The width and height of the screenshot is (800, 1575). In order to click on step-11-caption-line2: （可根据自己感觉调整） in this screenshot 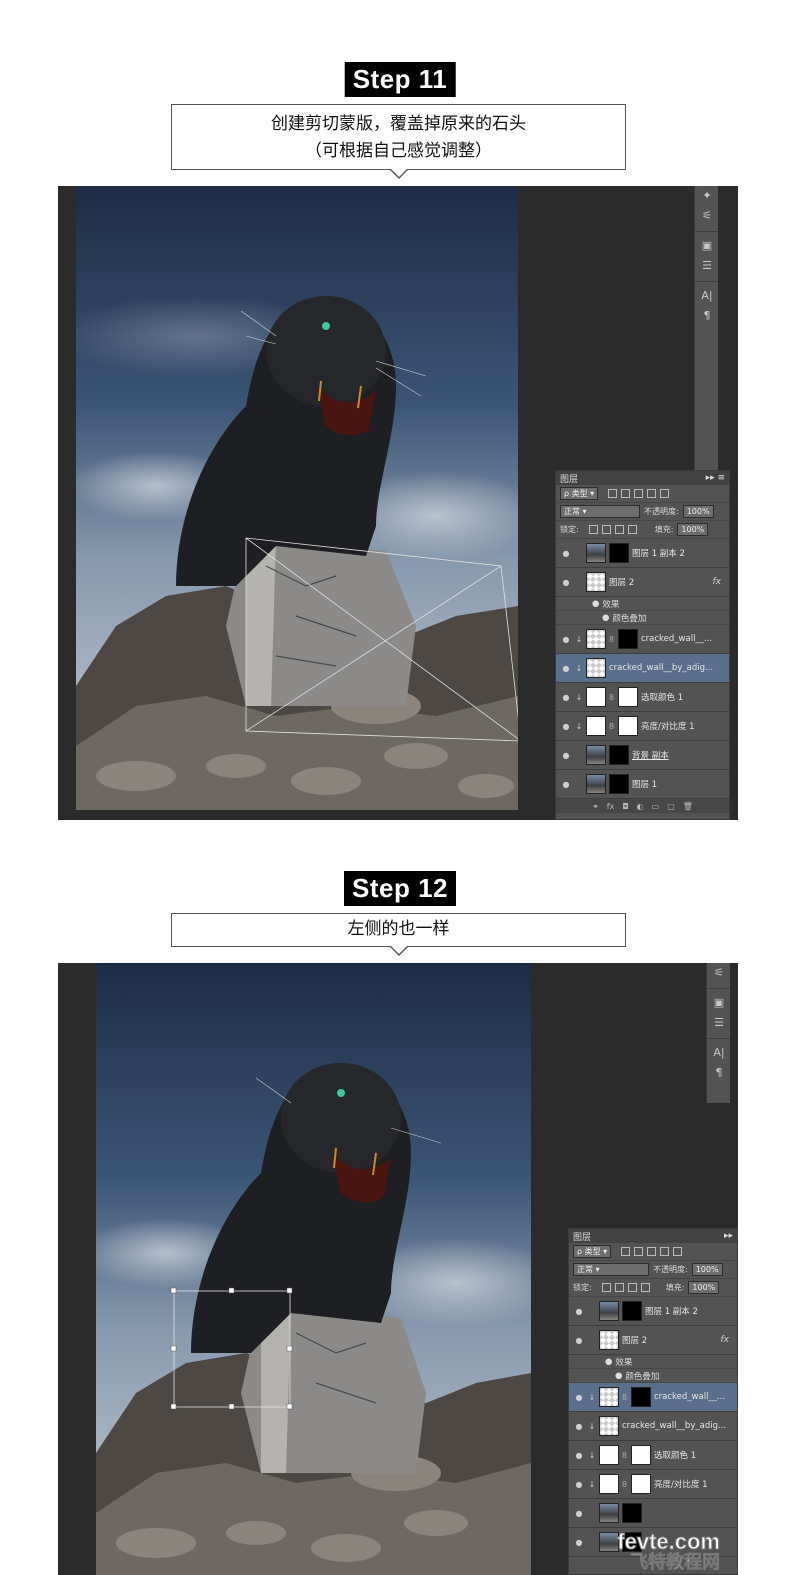, I will do `click(398, 151)`.